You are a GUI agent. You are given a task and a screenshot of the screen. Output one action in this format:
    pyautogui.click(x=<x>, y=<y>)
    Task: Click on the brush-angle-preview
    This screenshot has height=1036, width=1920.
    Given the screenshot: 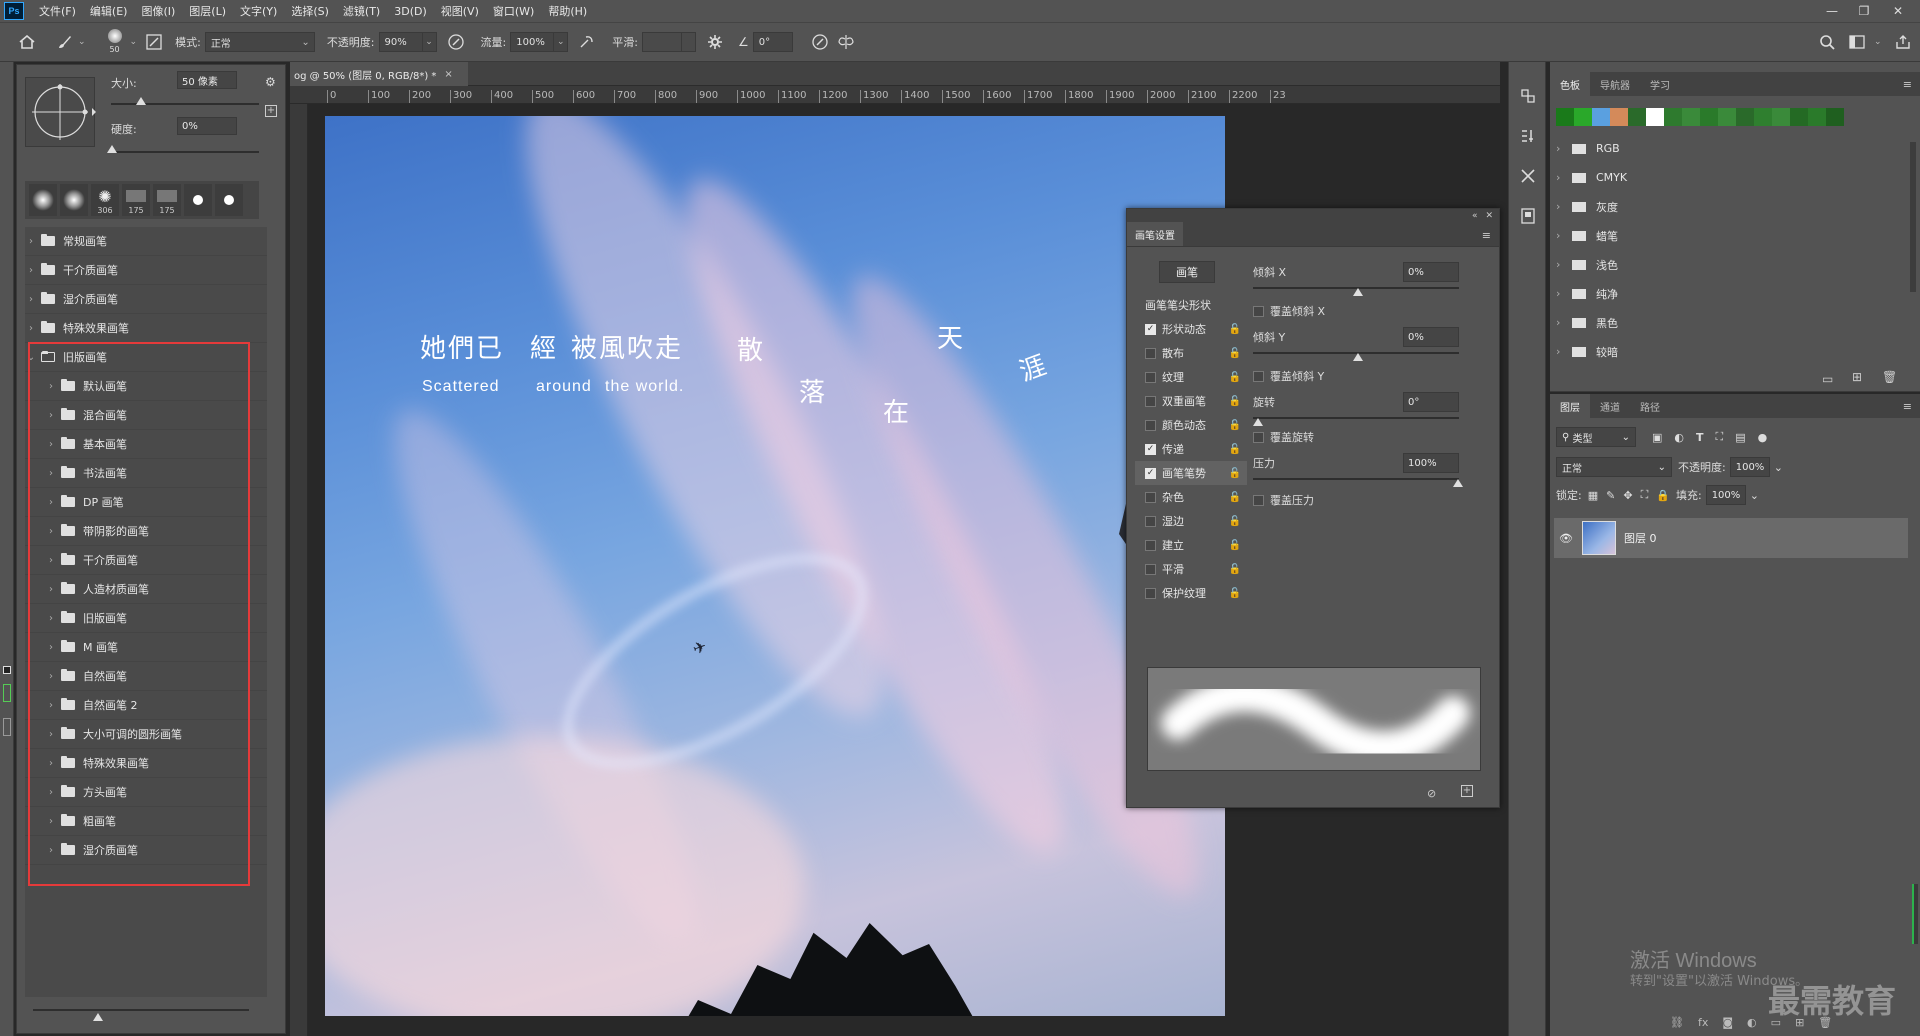 What is the action you would take?
    pyautogui.click(x=60, y=112)
    